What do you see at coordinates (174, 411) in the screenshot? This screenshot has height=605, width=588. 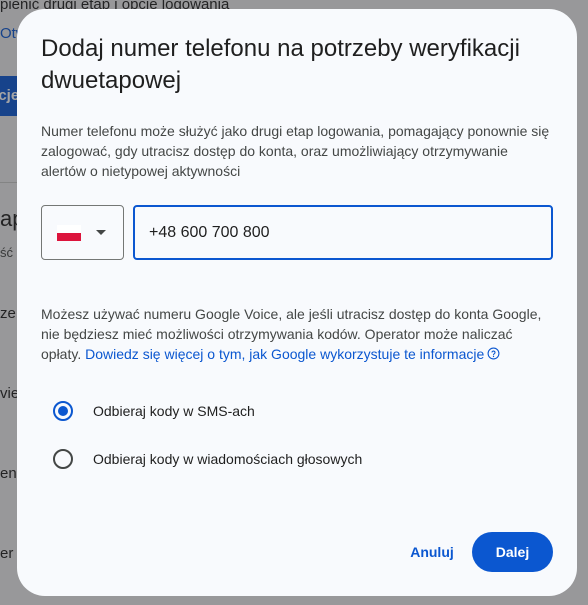 I see `radio-label-sms: Odbieraj kody w SMS-ach` at bounding box center [174, 411].